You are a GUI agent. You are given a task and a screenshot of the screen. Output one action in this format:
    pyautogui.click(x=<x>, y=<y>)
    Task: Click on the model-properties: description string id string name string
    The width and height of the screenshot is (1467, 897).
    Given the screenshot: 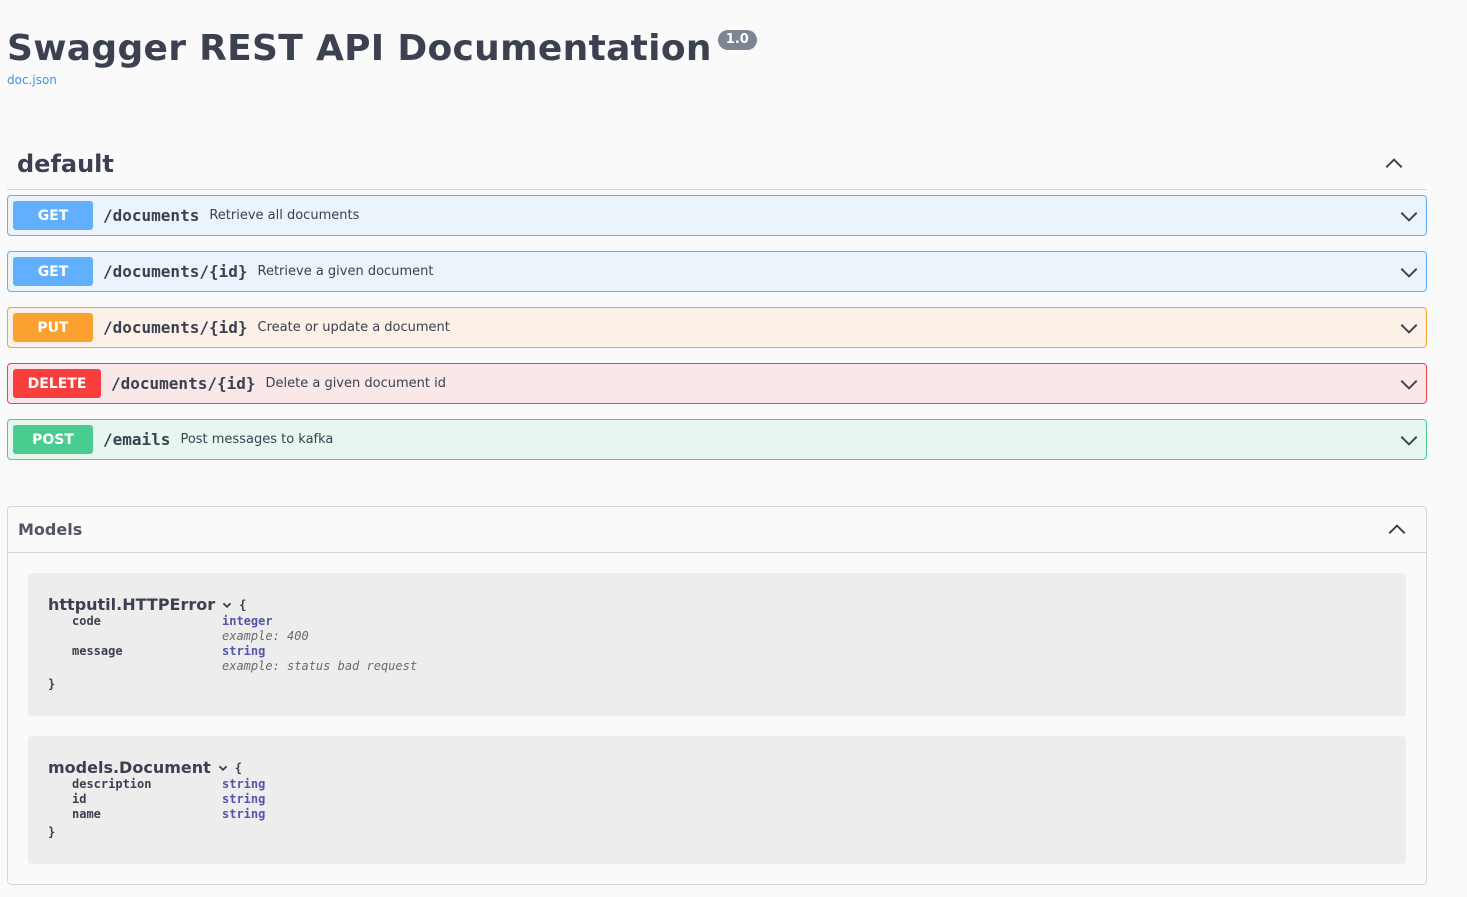 What is the action you would take?
    pyautogui.click(x=168, y=799)
    